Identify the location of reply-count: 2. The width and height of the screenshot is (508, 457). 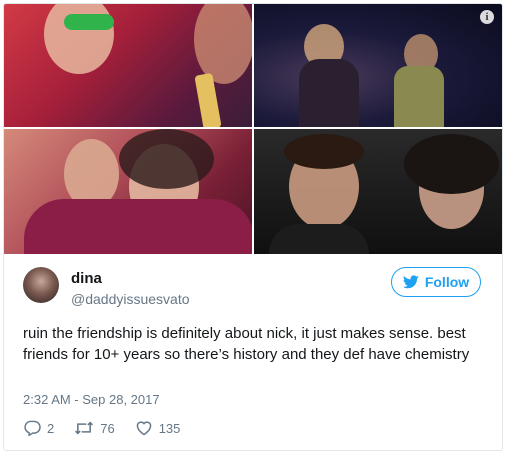
(51, 428).